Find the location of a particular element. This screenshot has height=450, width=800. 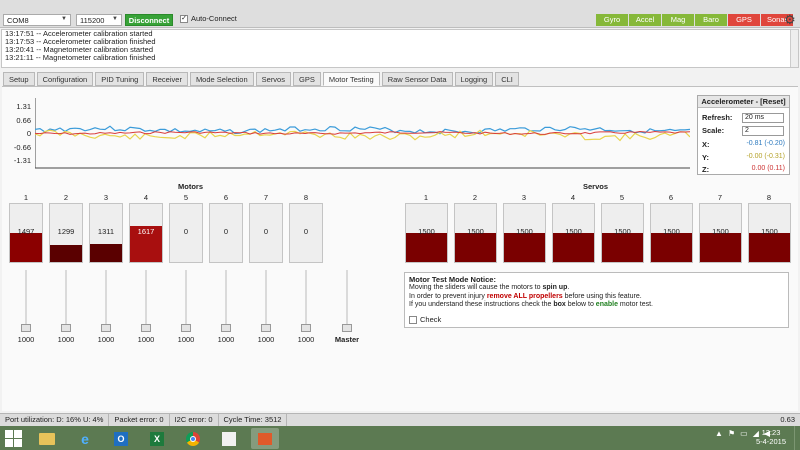

show-desktop-button is located at coordinates (797, 438).